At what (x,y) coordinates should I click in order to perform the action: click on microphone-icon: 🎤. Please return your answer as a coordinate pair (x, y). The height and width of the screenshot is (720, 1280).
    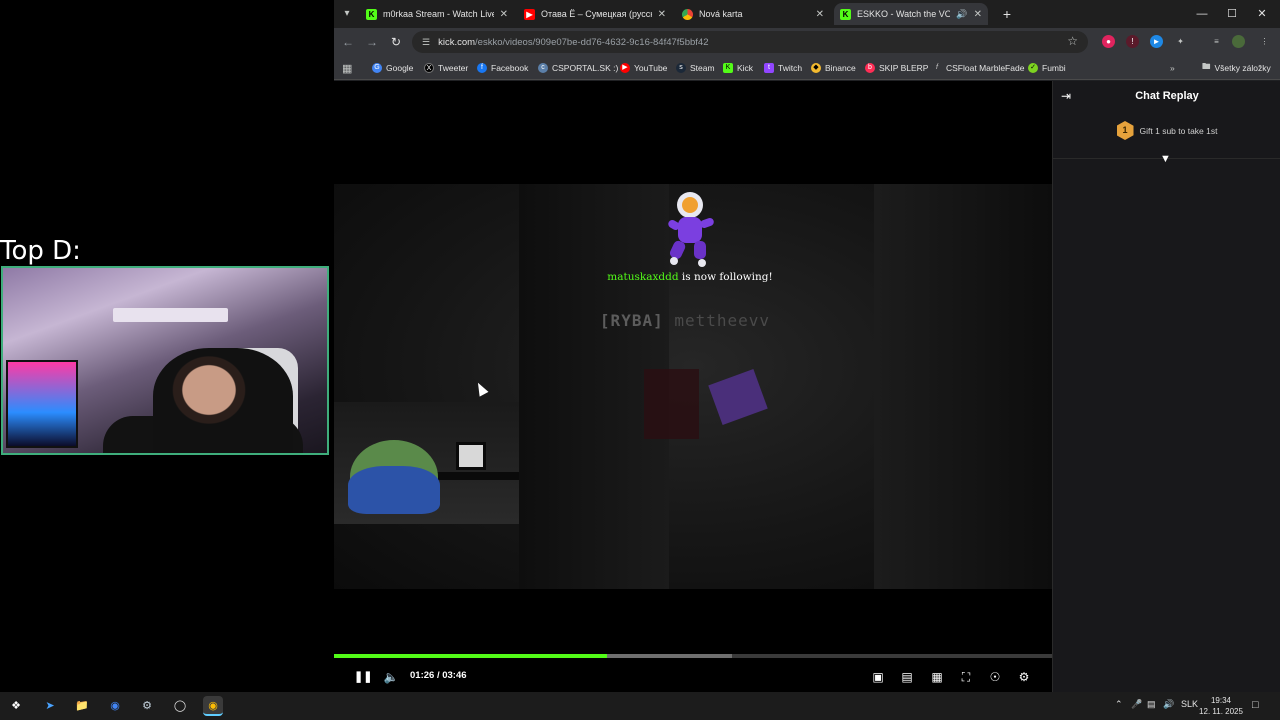
    Looking at the image, I should click on (1136, 704).